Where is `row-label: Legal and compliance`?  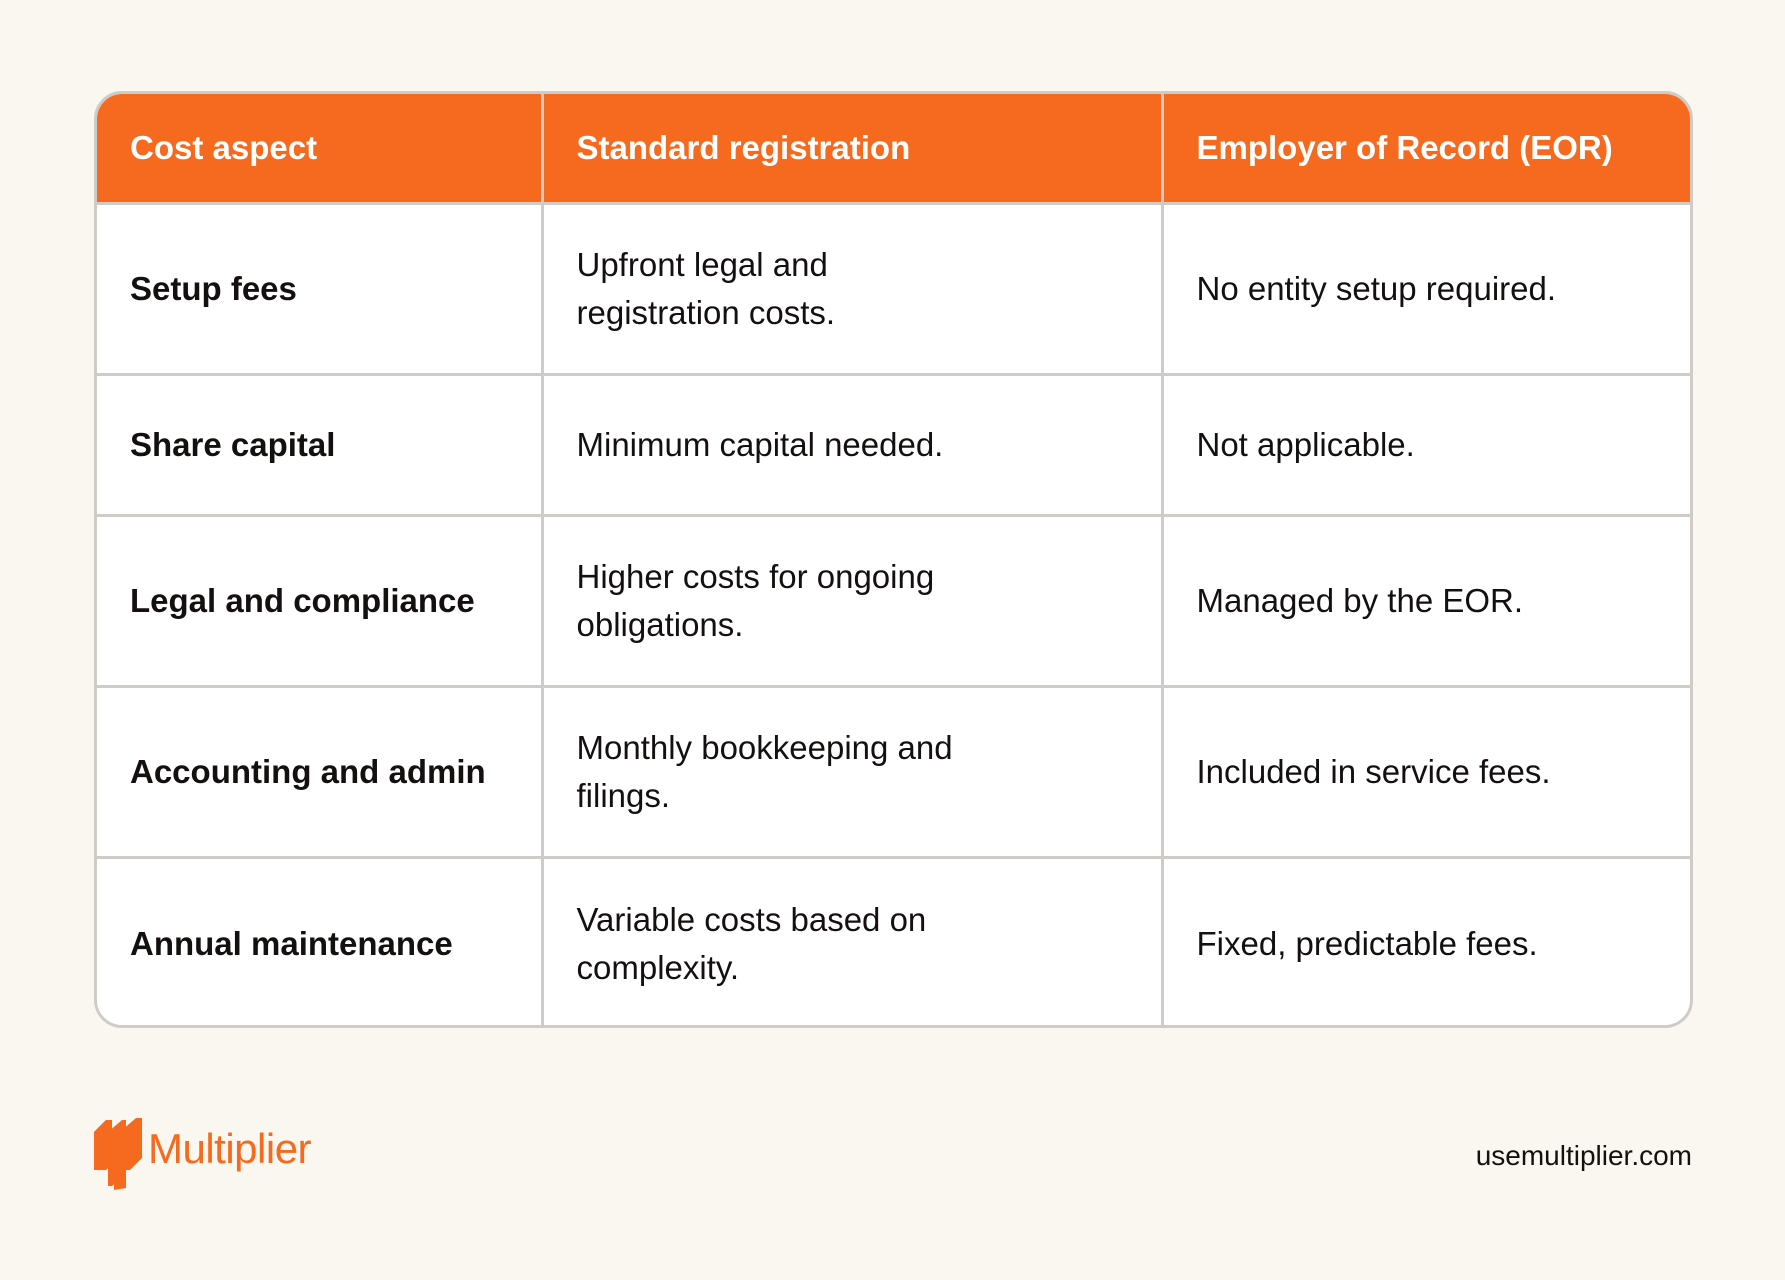 row-label: Legal and compliance is located at coordinates (320, 601).